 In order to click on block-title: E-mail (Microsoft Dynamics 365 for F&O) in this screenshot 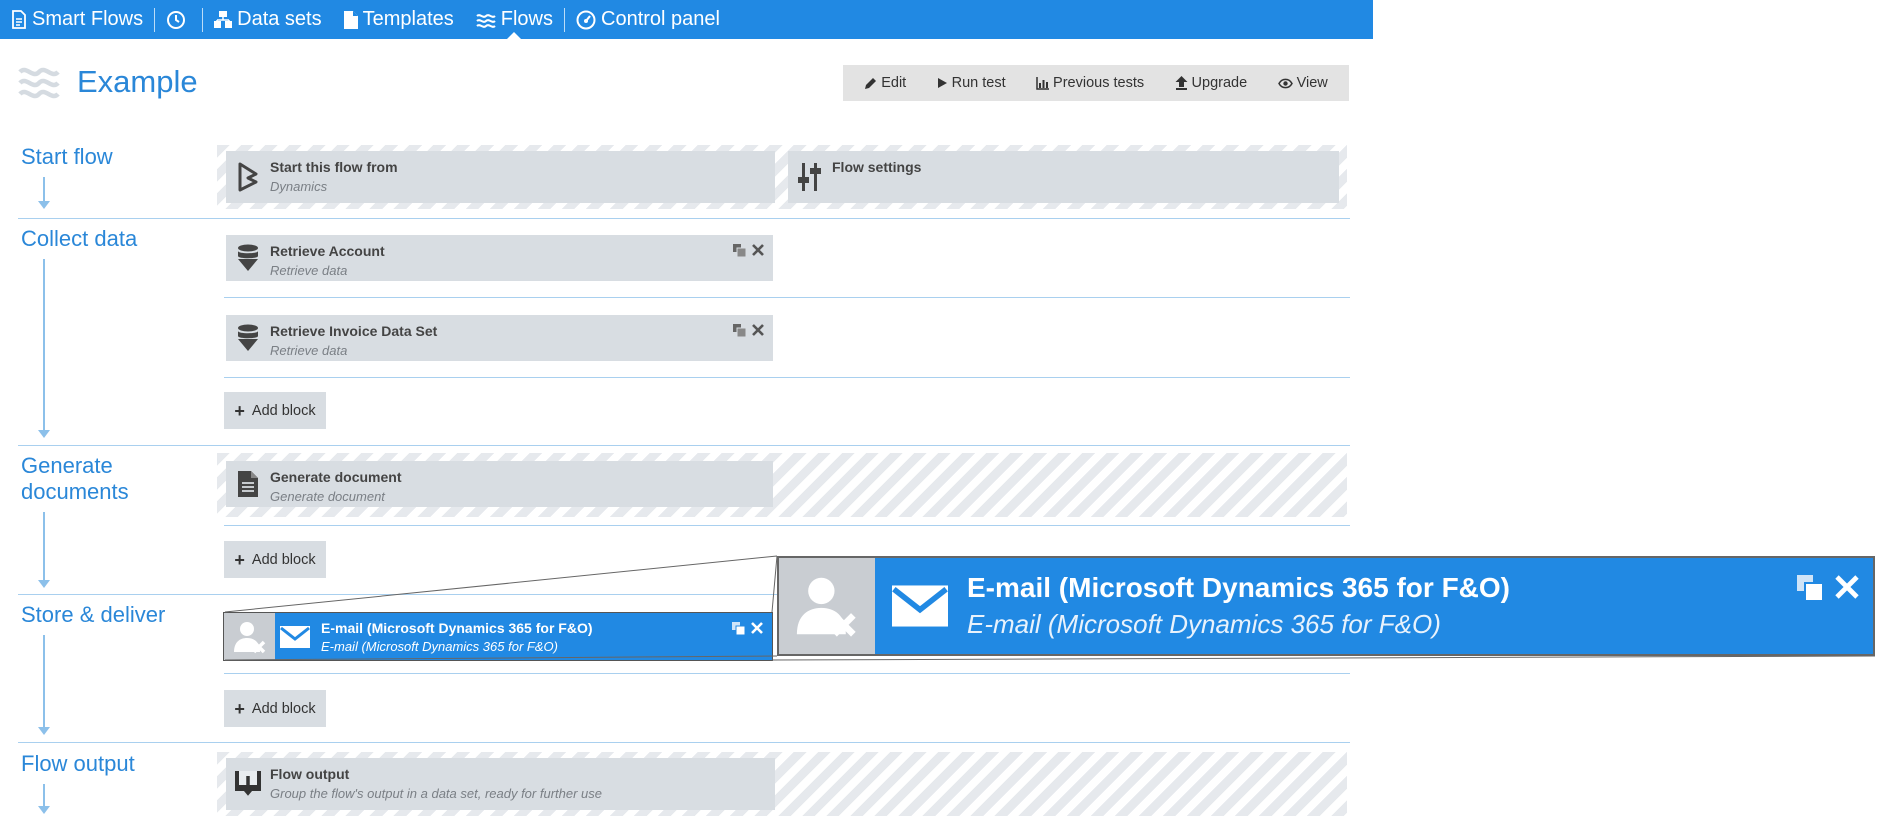, I will do `click(457, 627)`.